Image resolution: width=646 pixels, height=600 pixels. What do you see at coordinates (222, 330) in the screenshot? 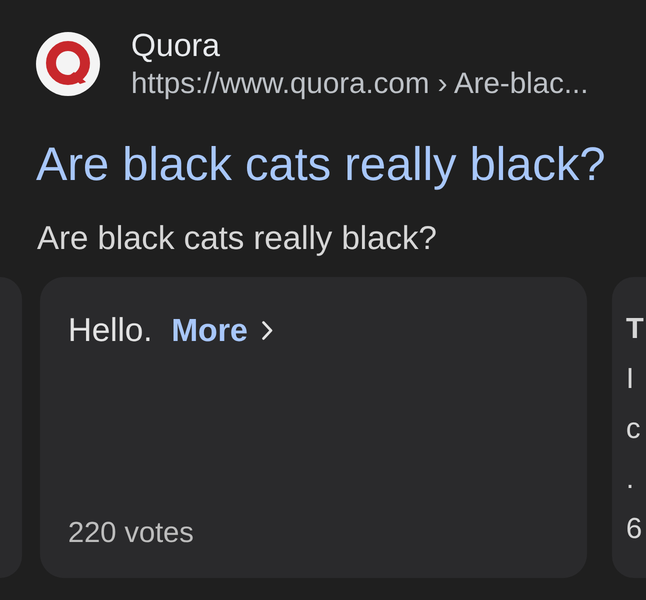
I see `more-link: More` at bounding box center [222, 330].